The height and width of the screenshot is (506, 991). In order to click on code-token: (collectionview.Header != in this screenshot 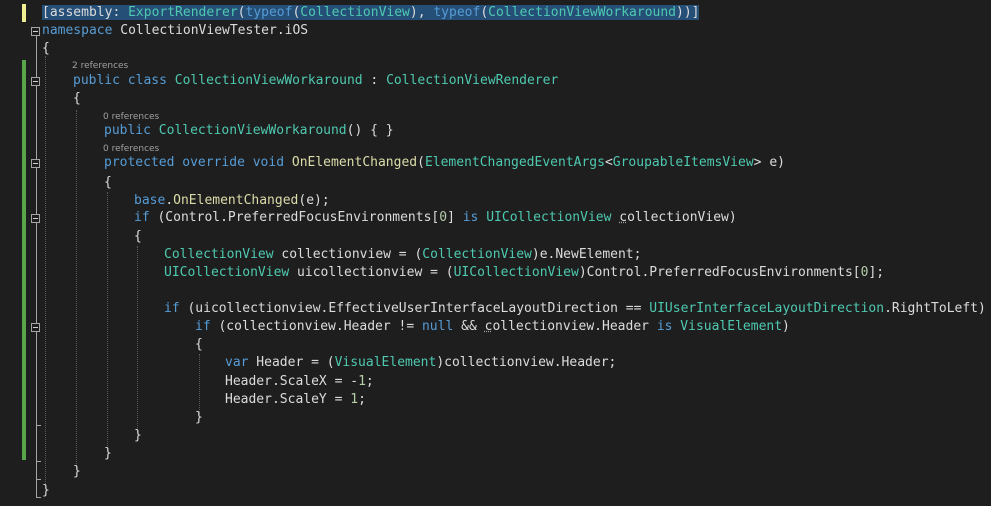, I will do `click(316, 326)`.